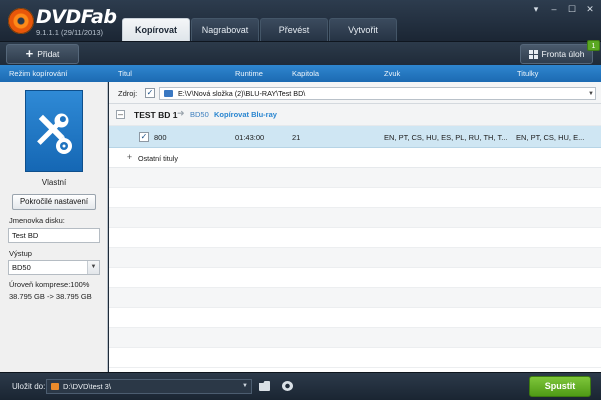  I want to click on toolbar: + Přidat Fronta úloh, so click(300, 53).